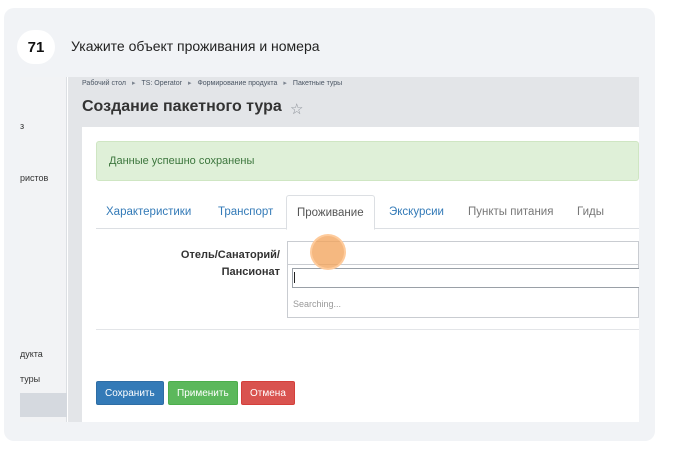  Describe the element at coordinates (161, 83) in the screenshot. I see `breadcrumb-item: TS: Operator` at that location.